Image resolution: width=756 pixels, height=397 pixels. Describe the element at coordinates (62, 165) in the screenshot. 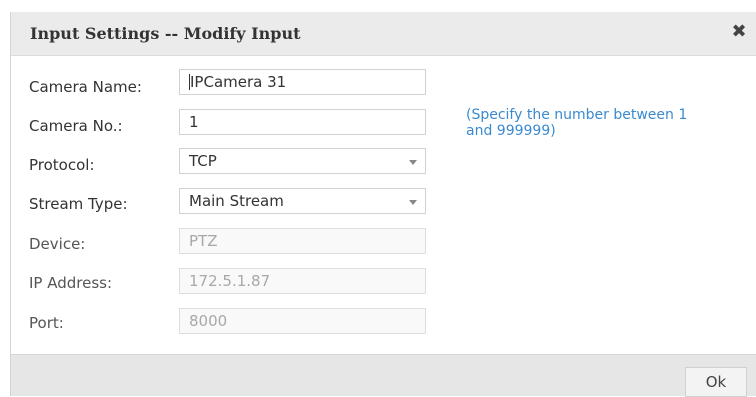

I see `protocol-label: Protocol:` at that location.